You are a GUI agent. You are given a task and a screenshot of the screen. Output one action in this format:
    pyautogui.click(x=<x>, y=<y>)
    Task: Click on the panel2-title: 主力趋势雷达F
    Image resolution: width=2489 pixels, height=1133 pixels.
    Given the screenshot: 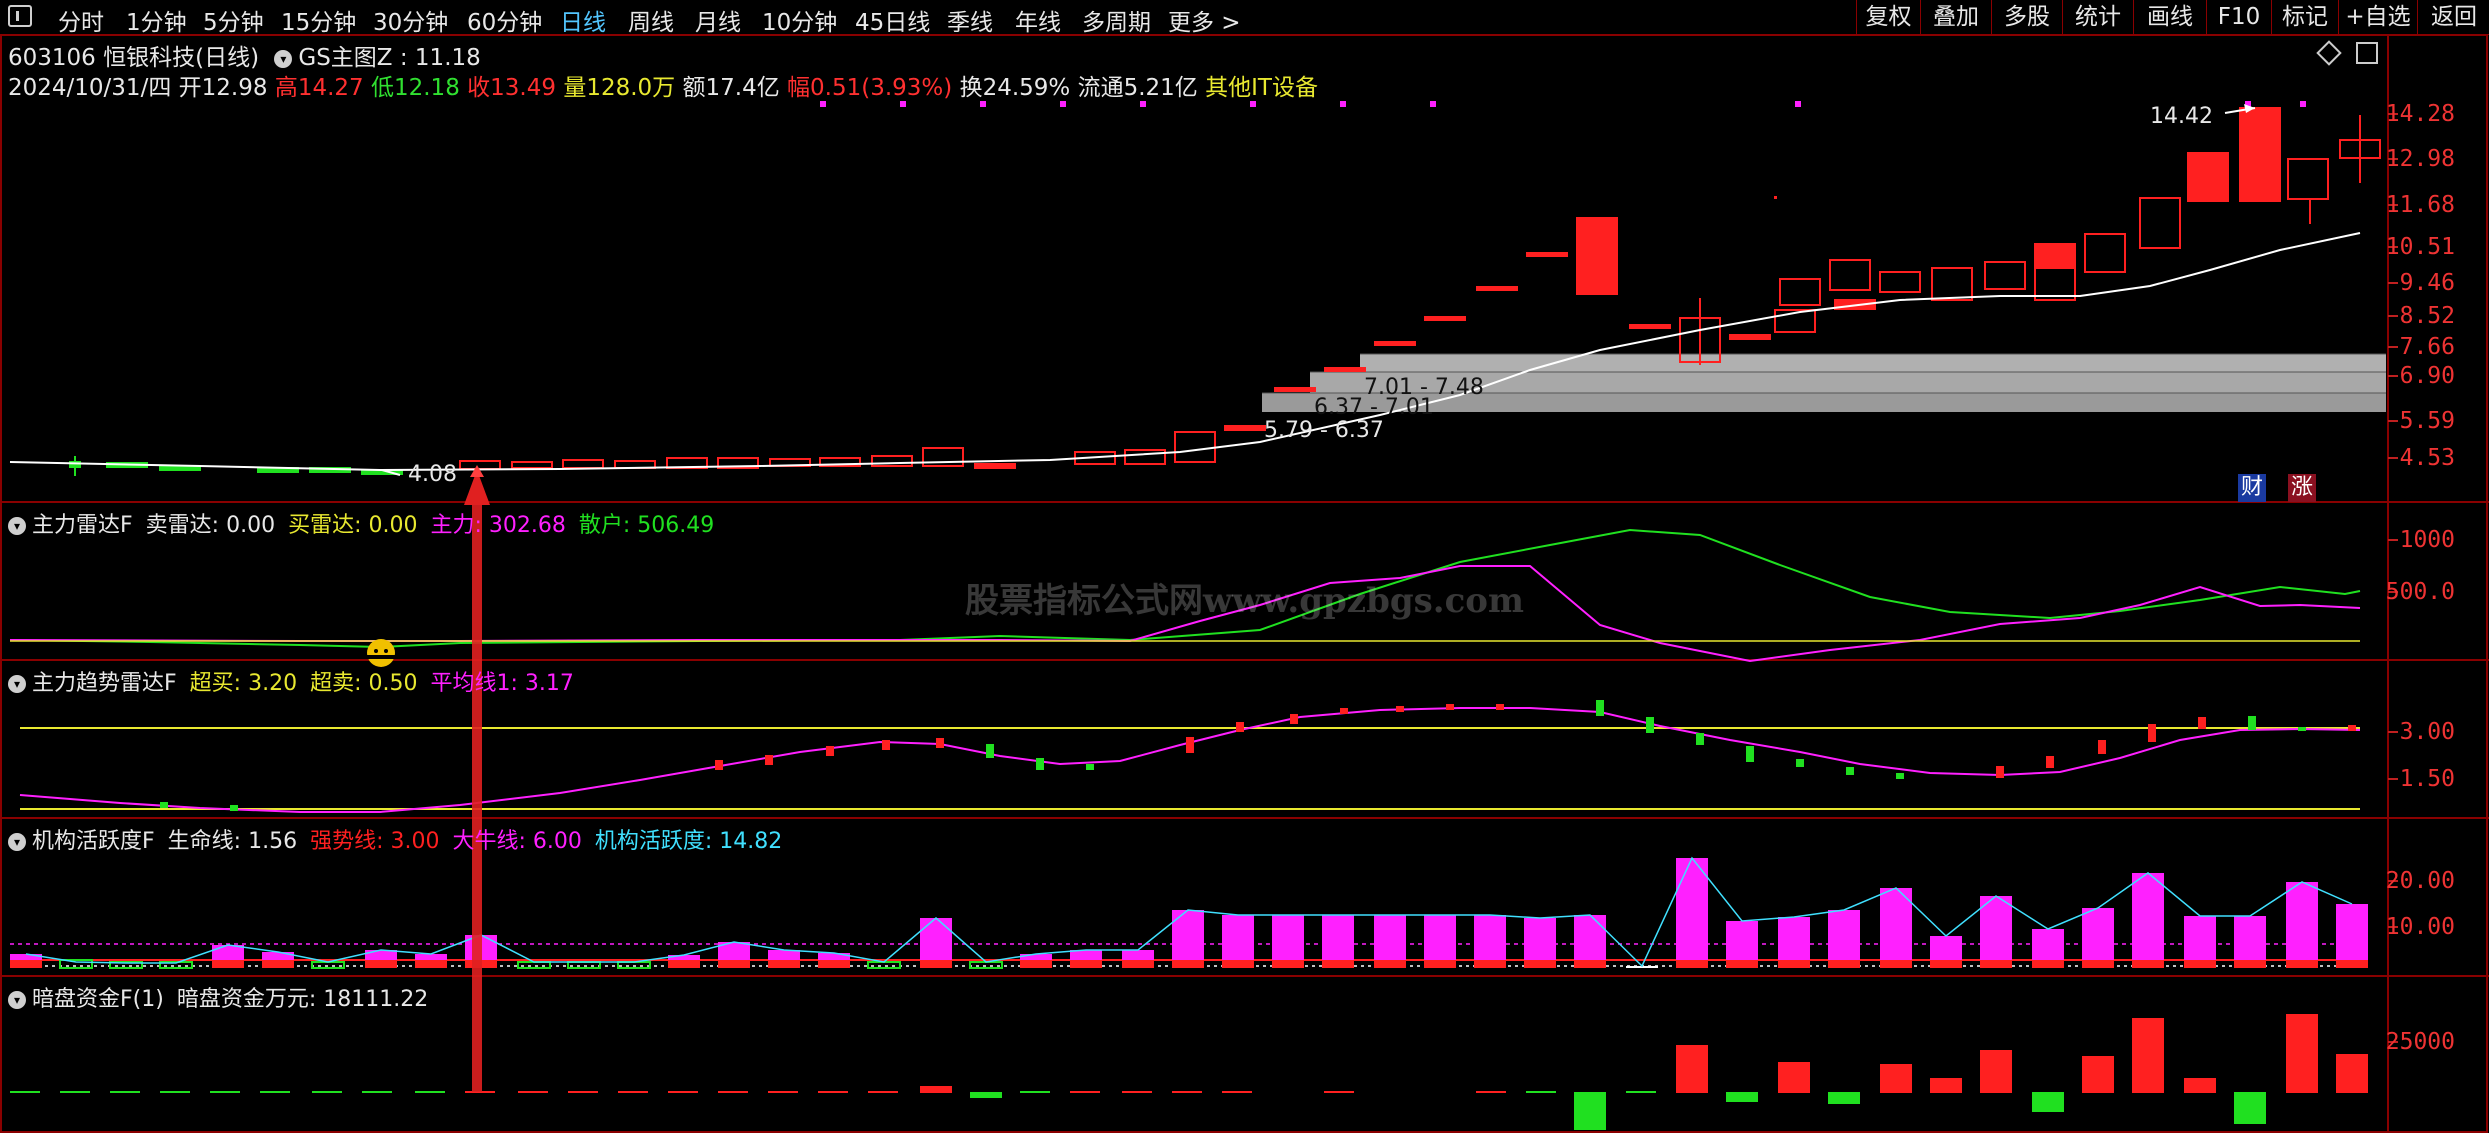 What is the action you would take?
    pyautogui.click(x=104, y=683)
    